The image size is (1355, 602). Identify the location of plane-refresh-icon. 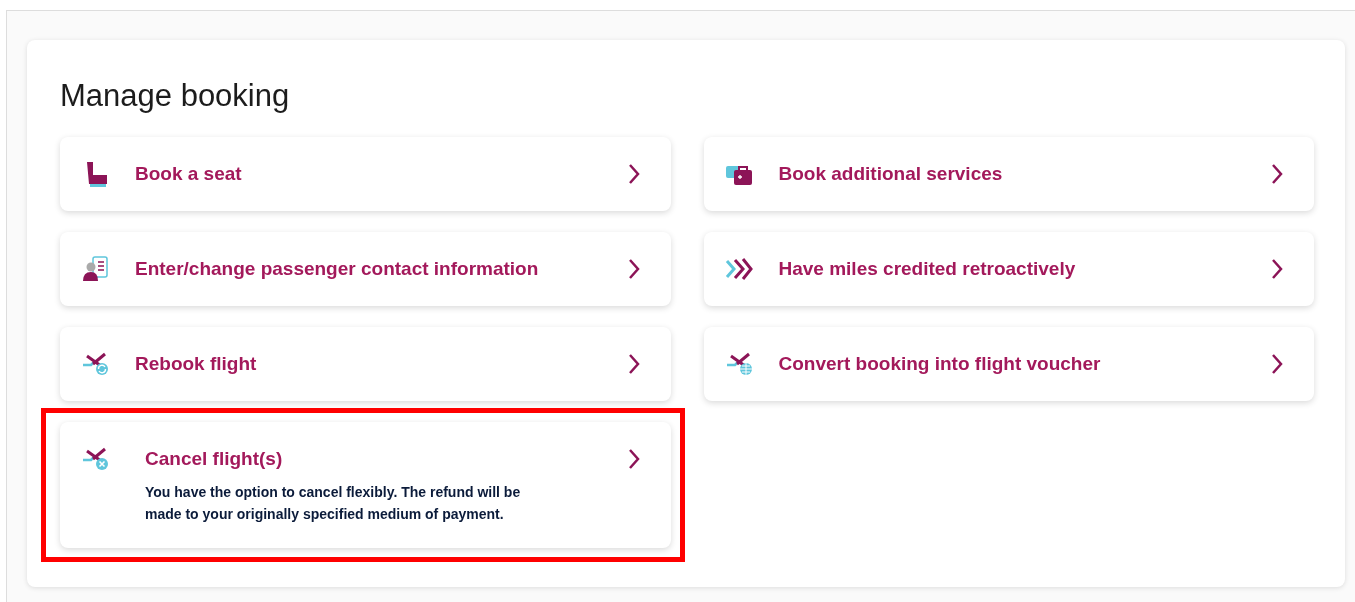
(95, 364).